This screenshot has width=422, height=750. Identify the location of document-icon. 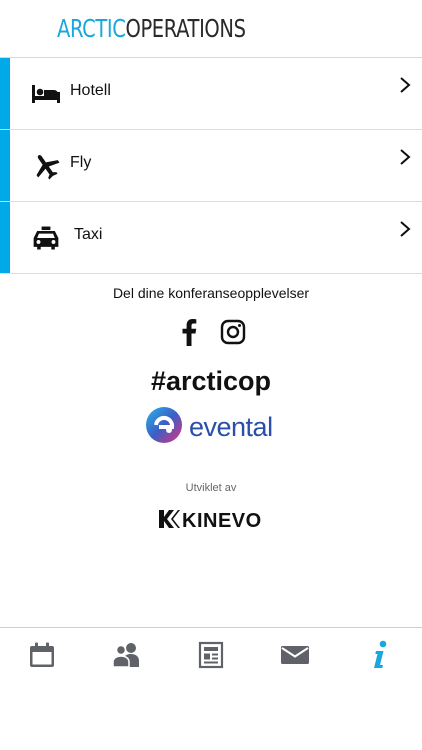
(211, 655).